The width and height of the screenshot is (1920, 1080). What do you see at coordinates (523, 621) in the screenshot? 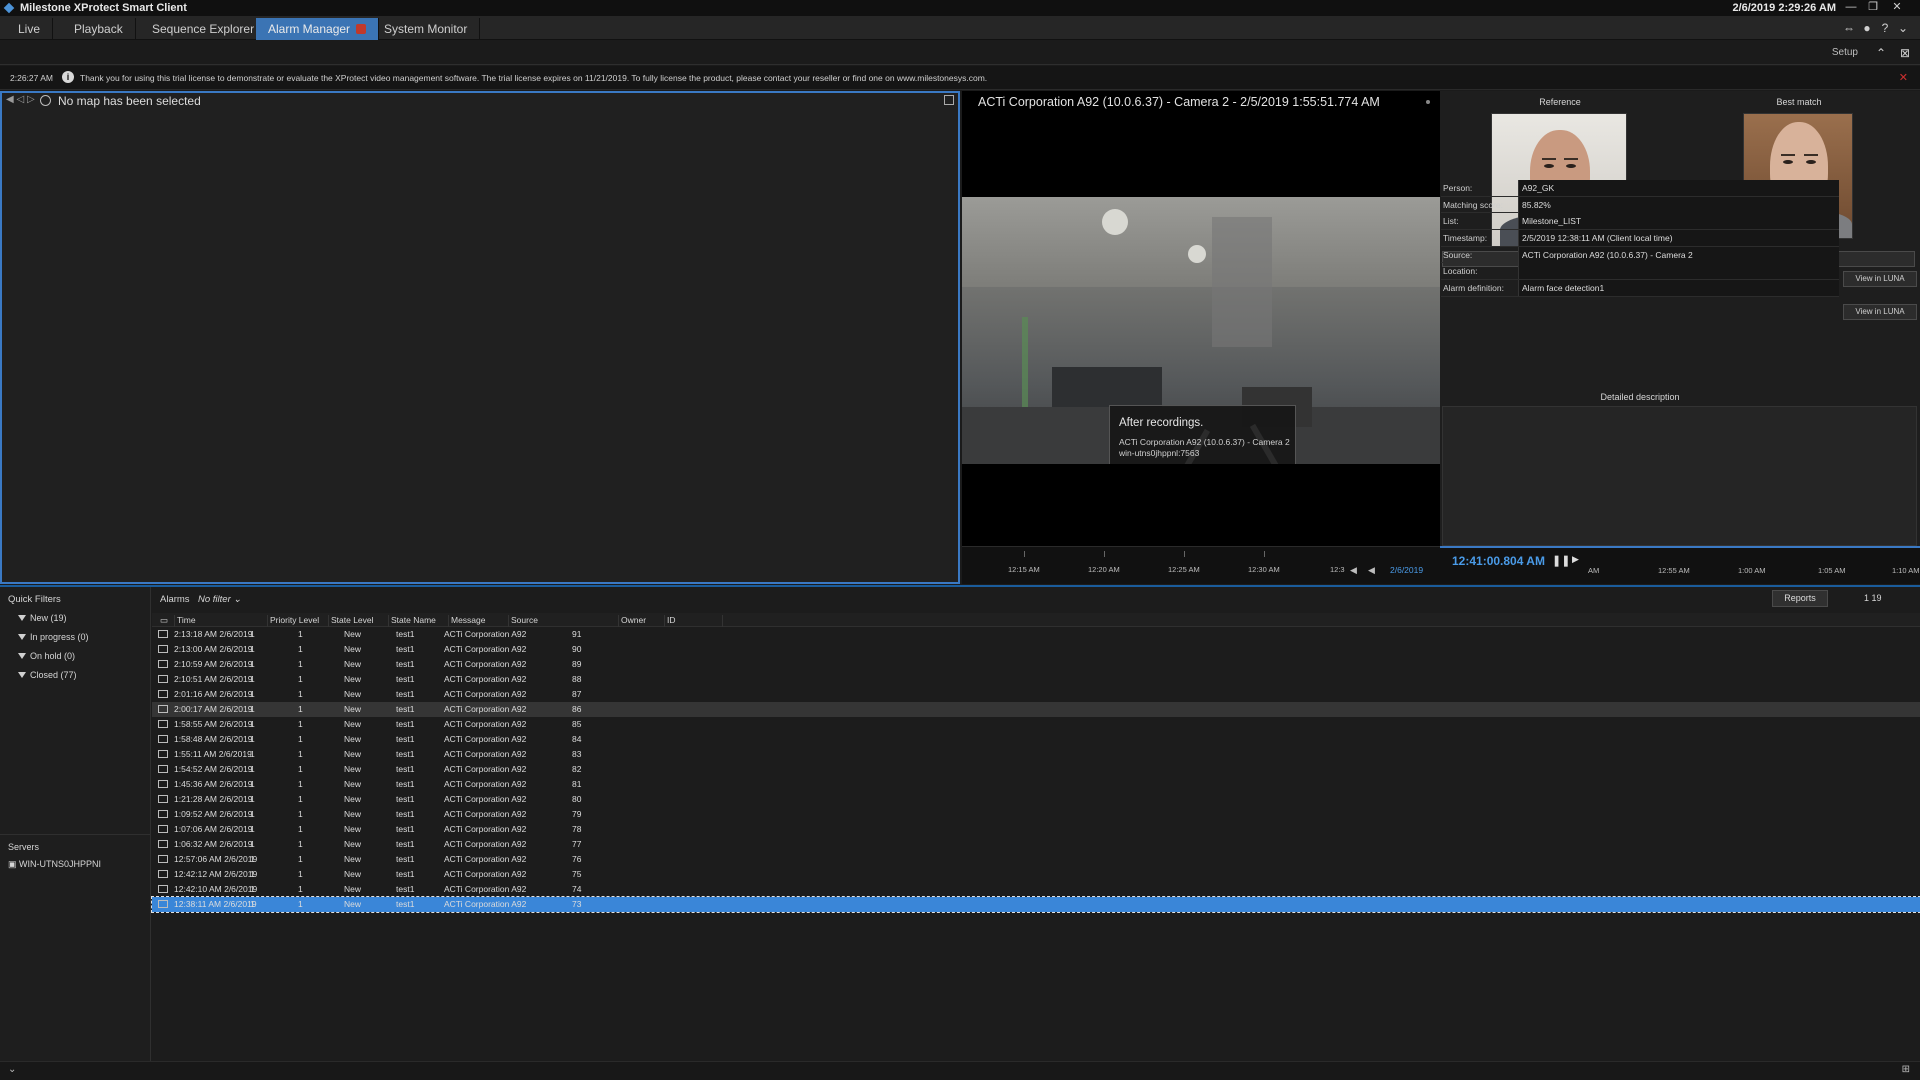
I see `column-header: Source` at bounding box center [523, 621].